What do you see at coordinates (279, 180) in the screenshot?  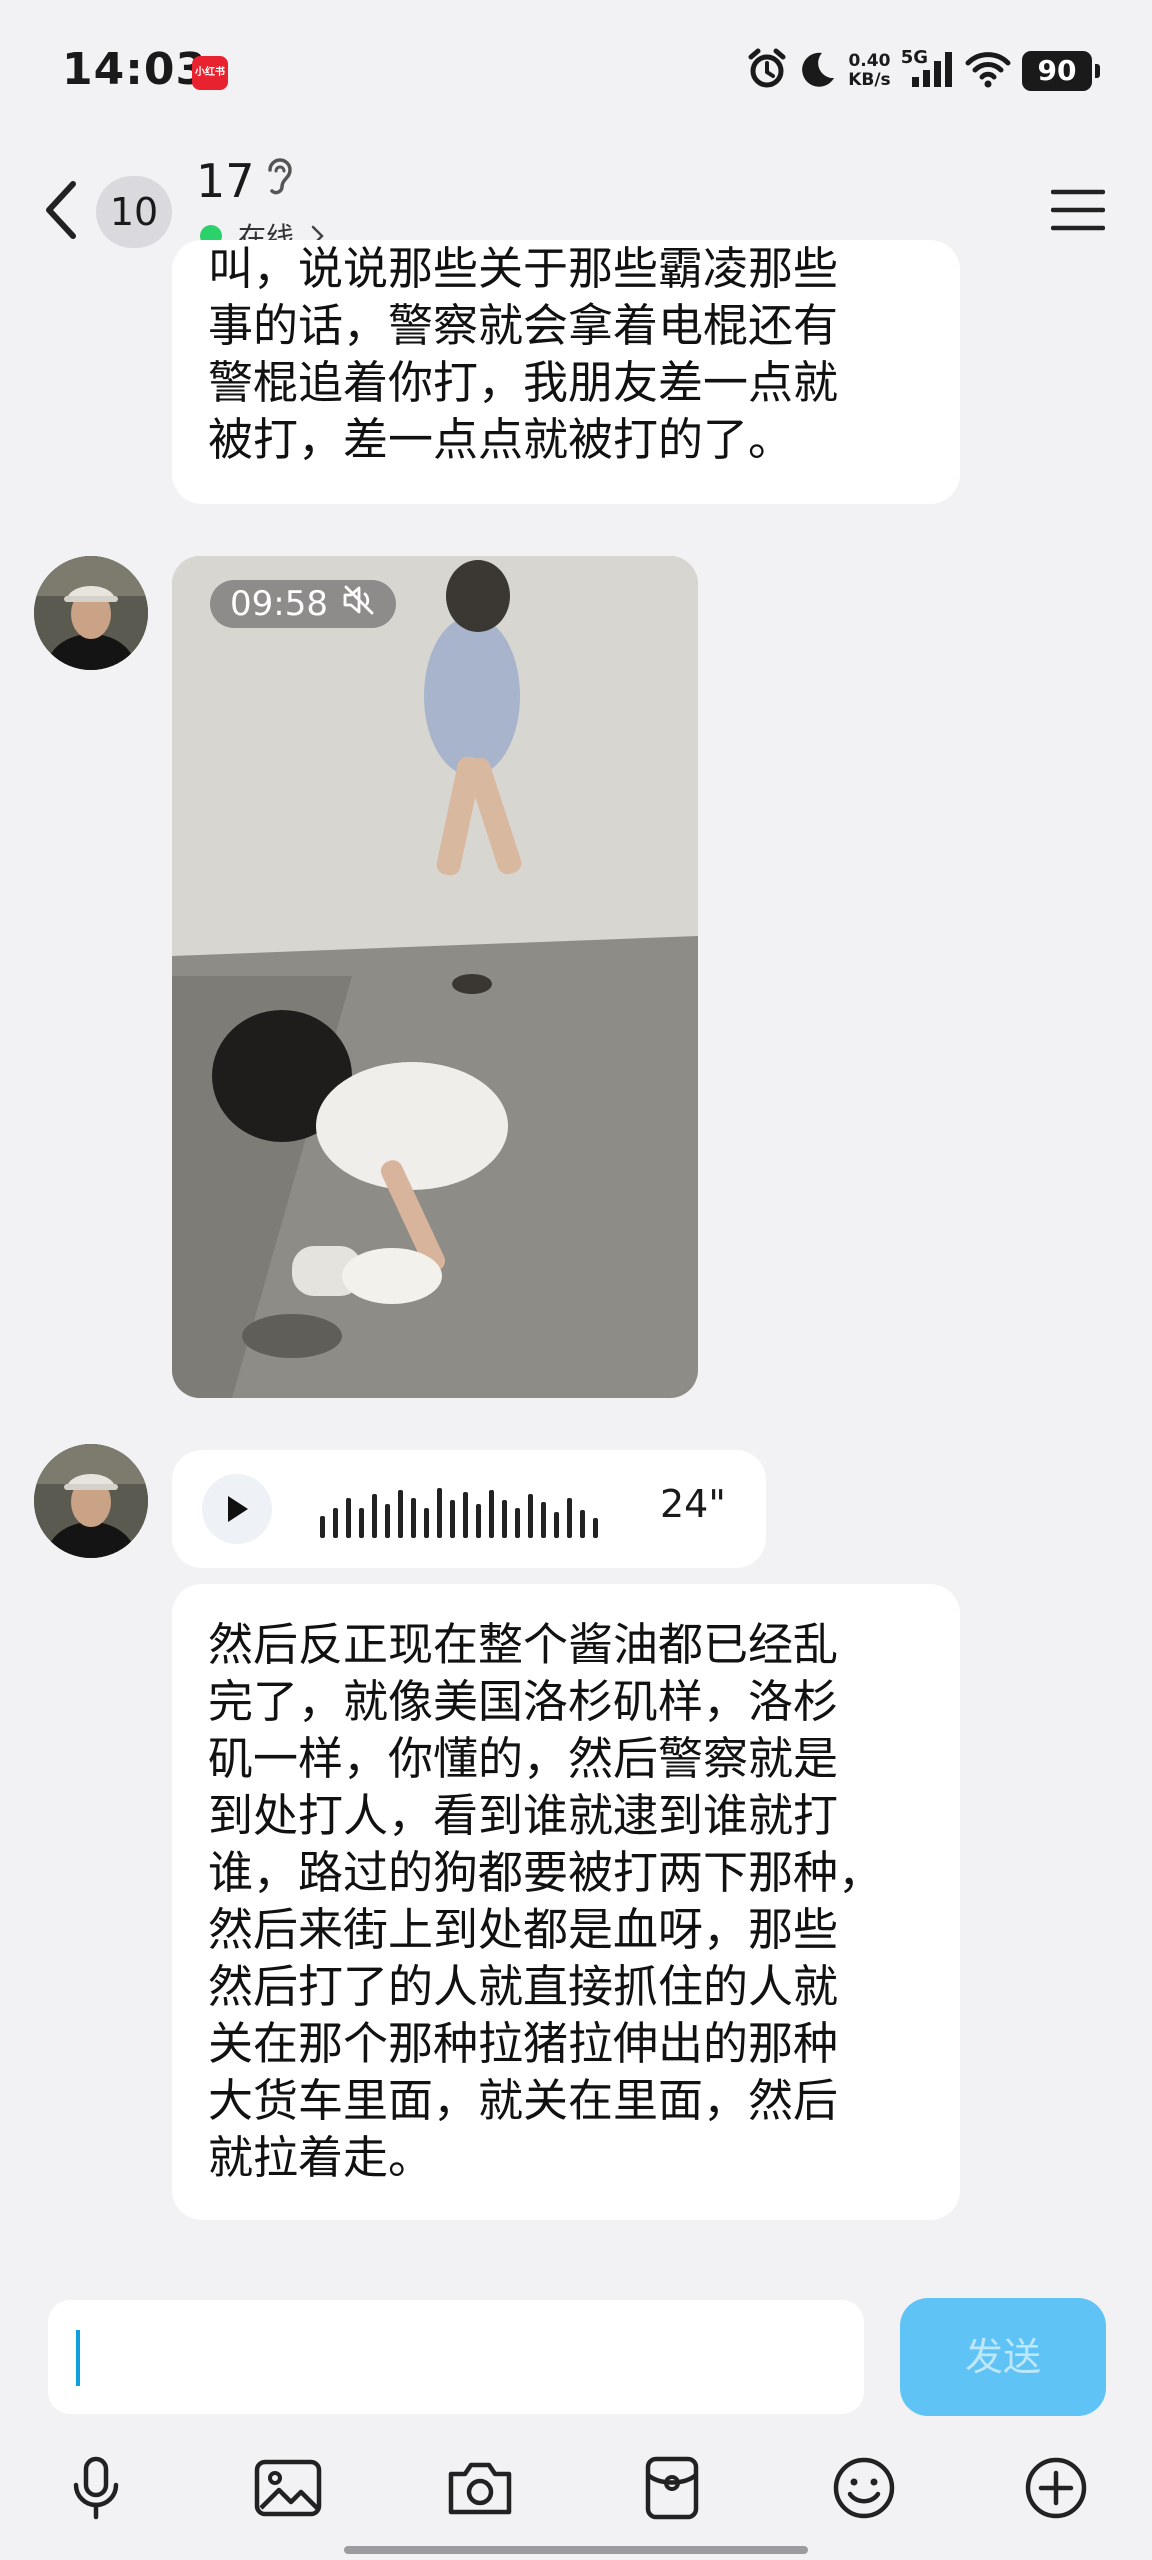 I see `ear-icon` at bounding box center [279, 180].